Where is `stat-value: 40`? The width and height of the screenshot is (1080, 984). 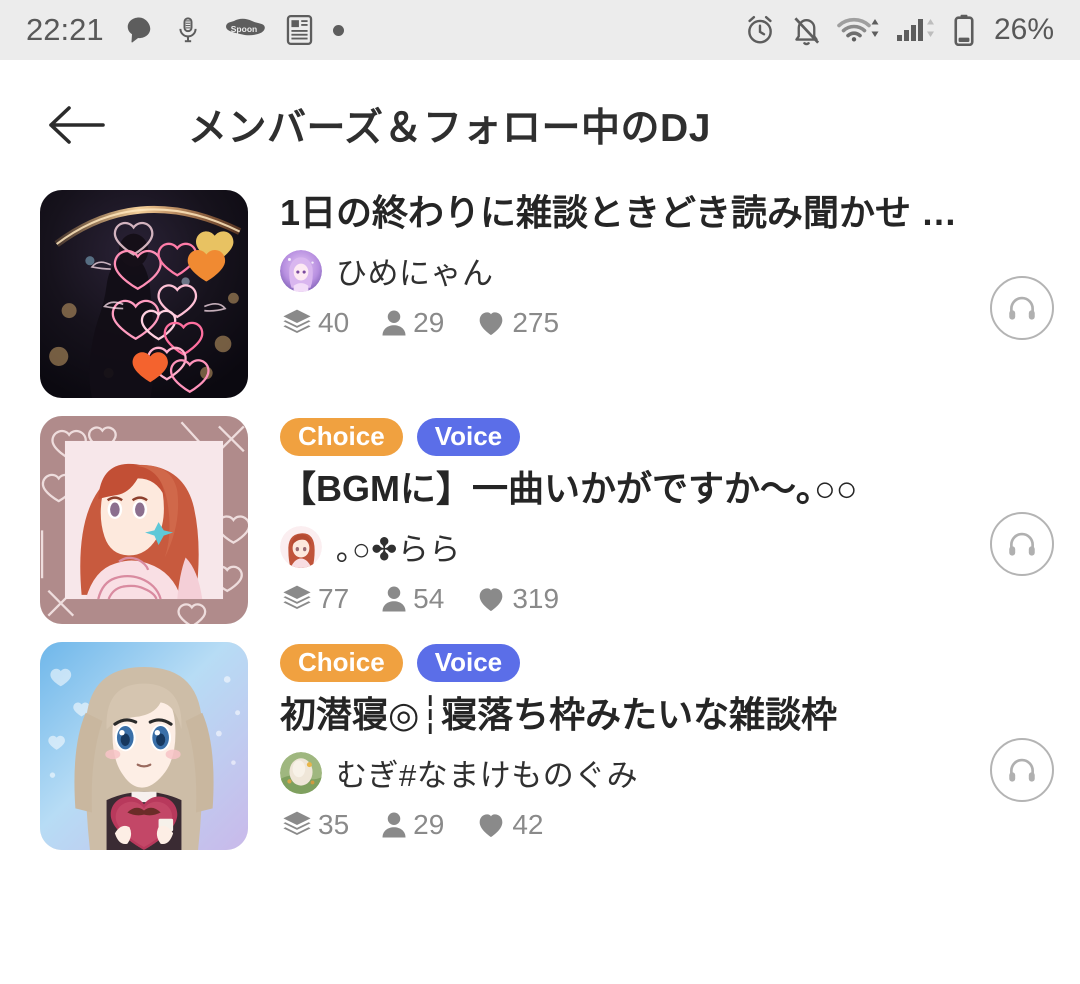
stat-value: 40 is located at coordinates (334, 323).